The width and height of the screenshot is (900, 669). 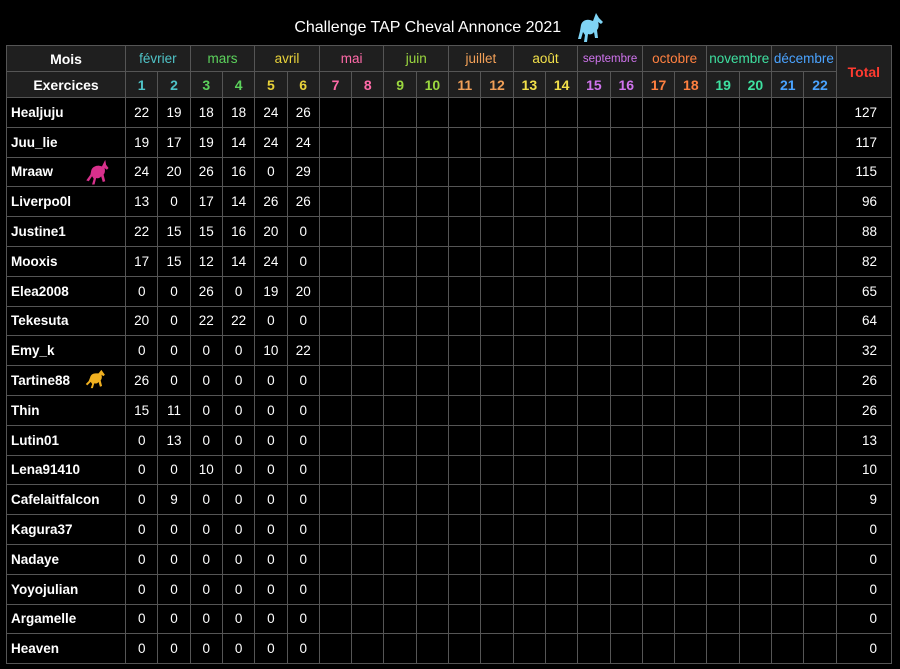 What do you see at coordinates (449, 619) in the screenshot?
I see `table-row: Argamelle 0 0 0 0 0 0 0` at bounding box center [449, 619].